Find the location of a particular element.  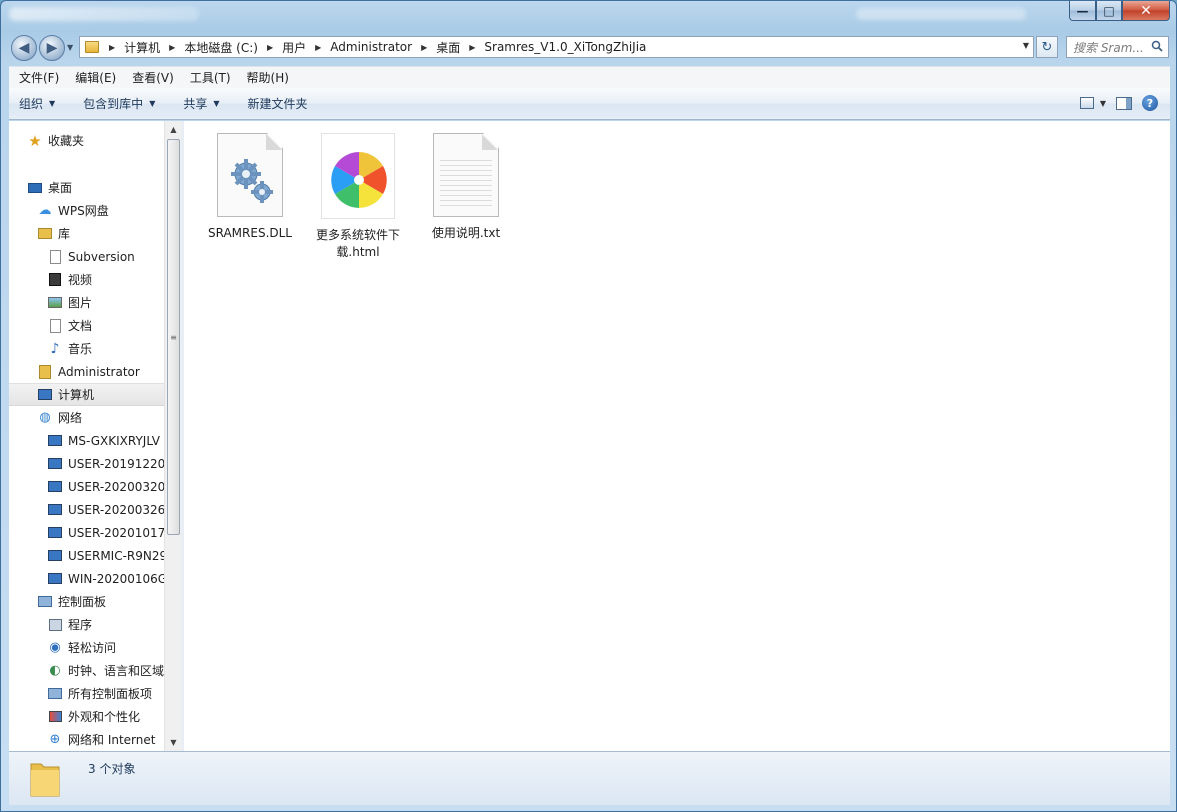

nav-scrollbar: ▲ ≡ ▼ is located at coordinates (172, 436).